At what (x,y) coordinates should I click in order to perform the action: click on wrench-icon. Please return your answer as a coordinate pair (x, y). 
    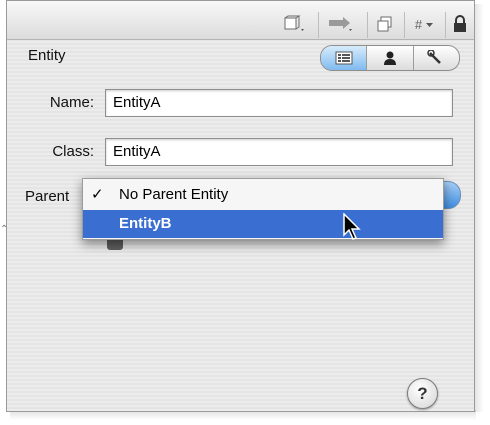
    Looking at the image, I should click on (435, 58).